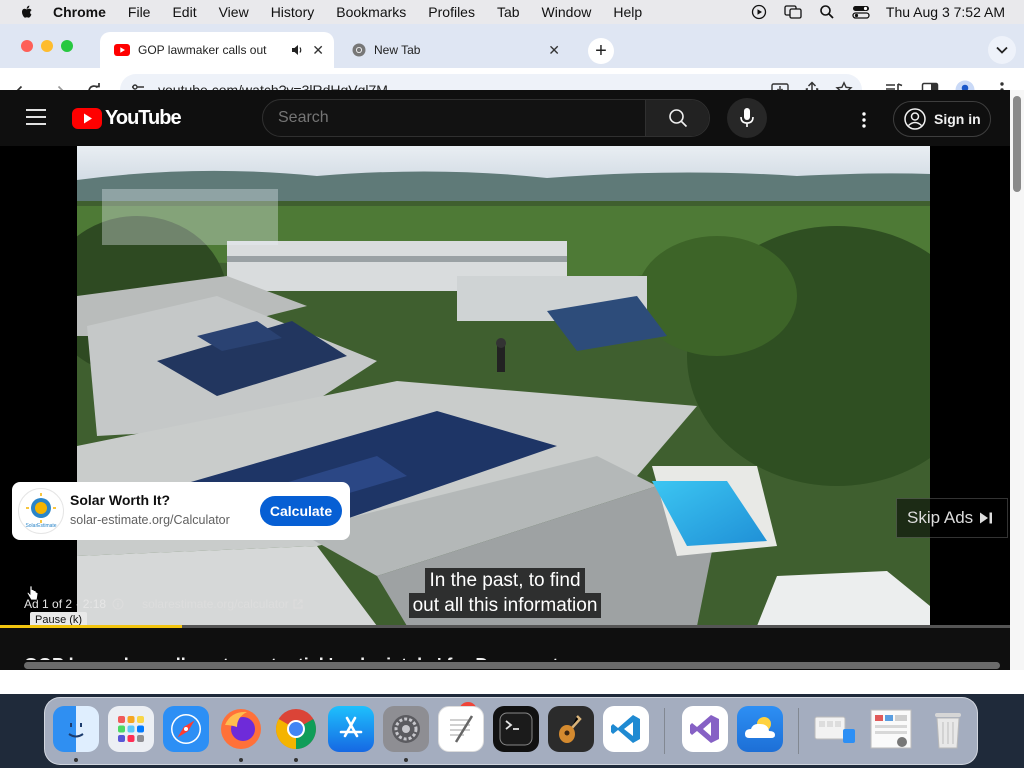 The width and height of the screenshot is (1024, 768). I want to click on tab-search-button, so click(1002, 50).